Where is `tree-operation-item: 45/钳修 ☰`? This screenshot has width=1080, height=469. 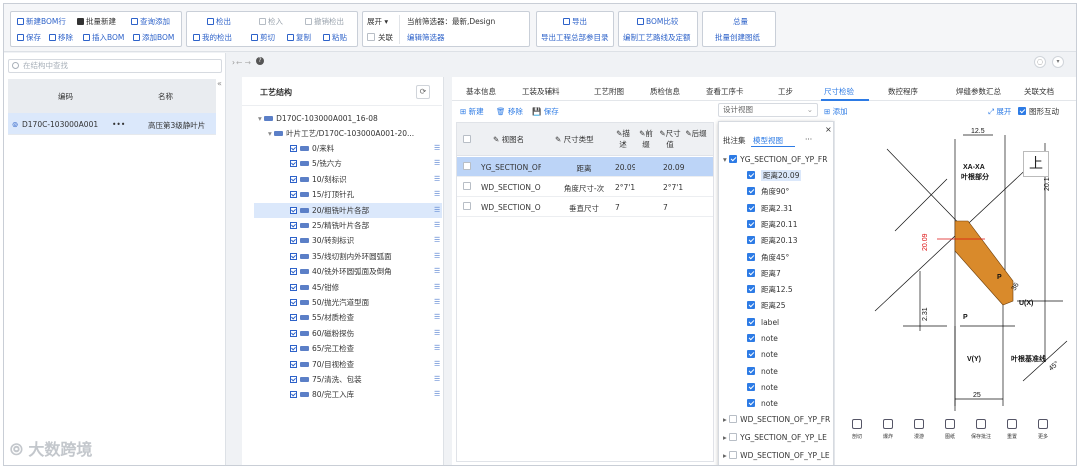 tree-operation-item: 45/钳修 ☰ is located at coordinates (348, 287).